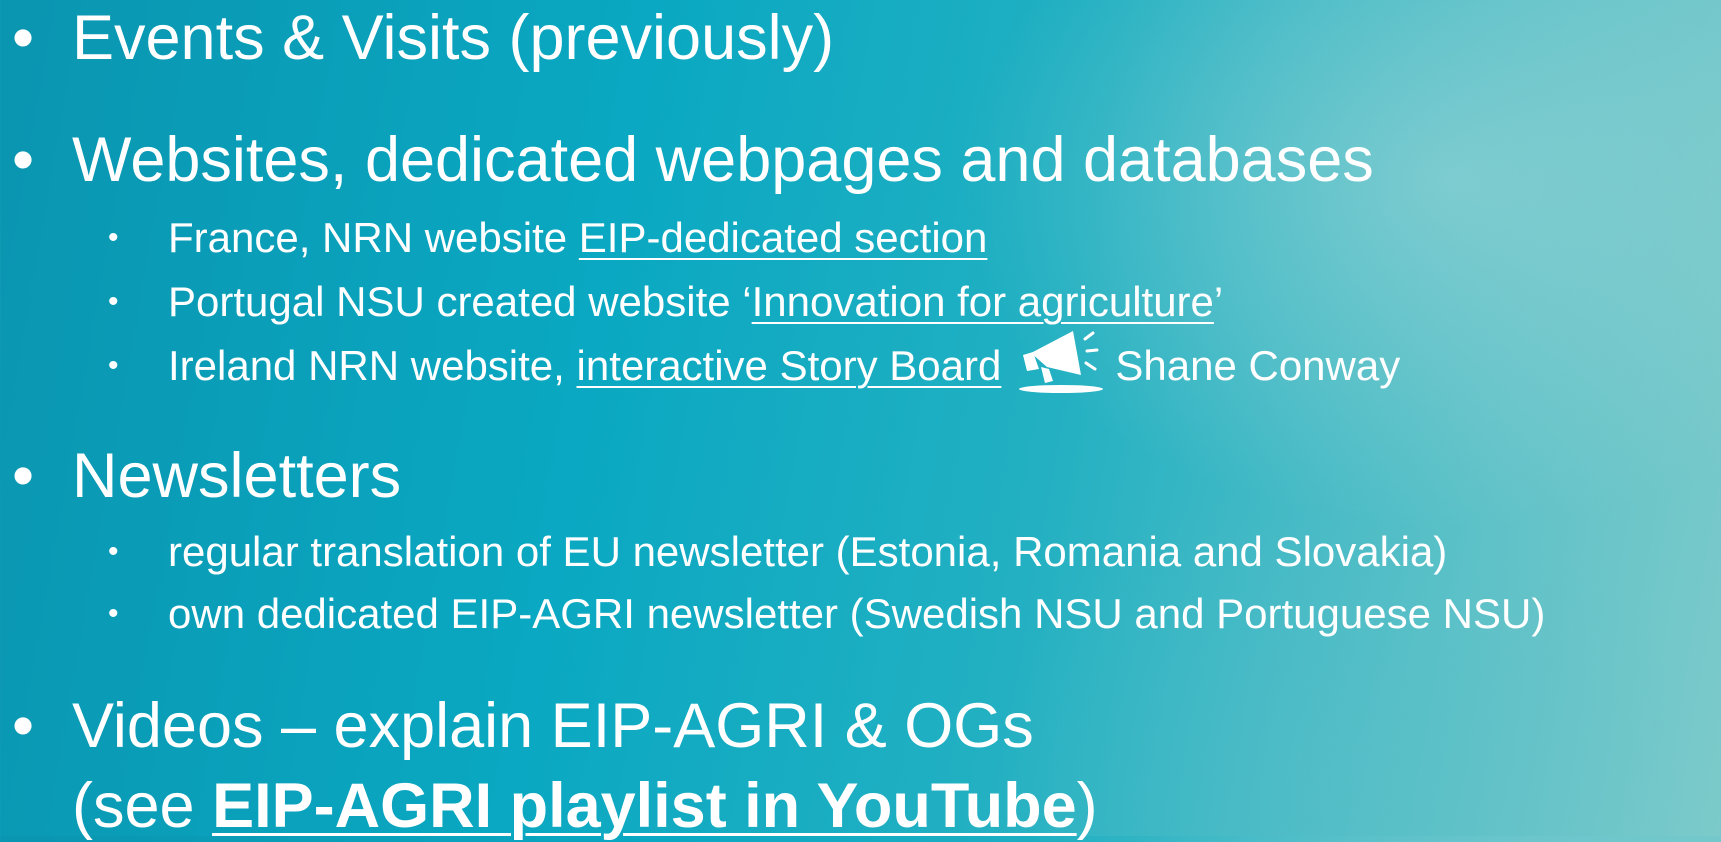  What do you see at coordinates (237, 476) in the screenshot?
I see `heading-newsletters: Newsletters` at bounding box center [237, 476].